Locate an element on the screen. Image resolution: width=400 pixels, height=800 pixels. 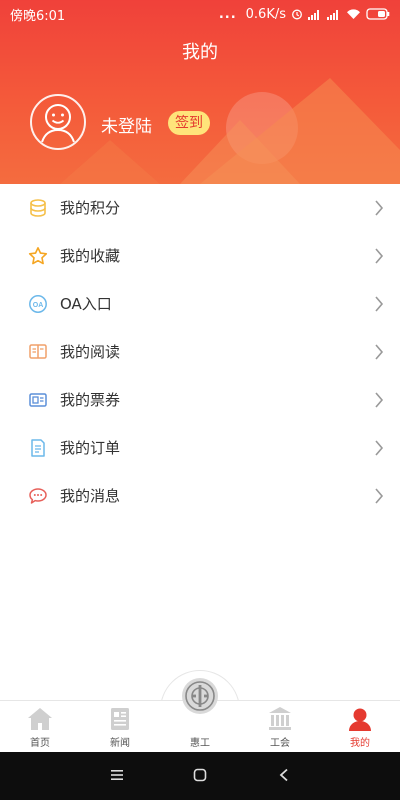
menu-label: 我的阅读 is located at coordinates (90, 352).